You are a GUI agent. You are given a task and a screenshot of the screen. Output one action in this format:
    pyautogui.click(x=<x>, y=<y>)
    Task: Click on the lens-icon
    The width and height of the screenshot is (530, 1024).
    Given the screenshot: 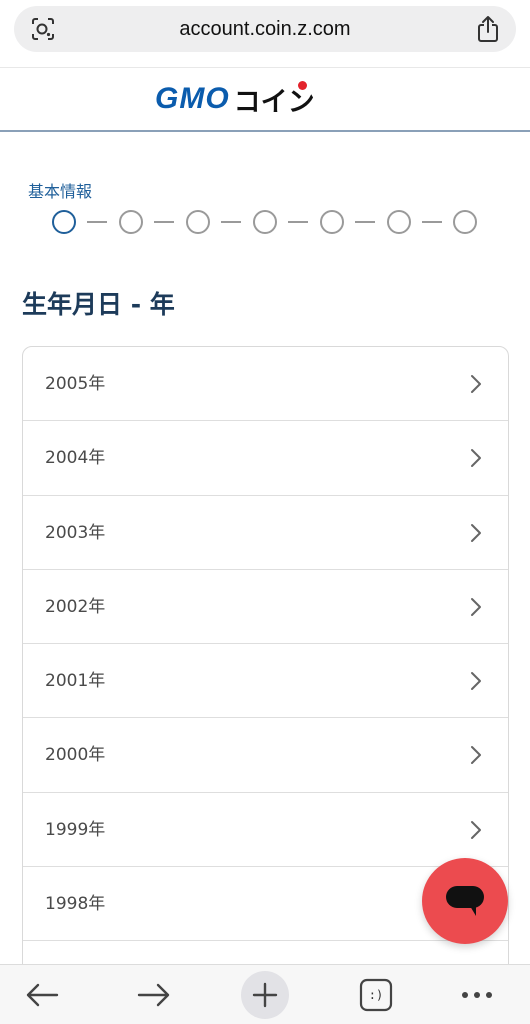 What is the action you would take?
    pyautogui.click(x=43, y=29)
    